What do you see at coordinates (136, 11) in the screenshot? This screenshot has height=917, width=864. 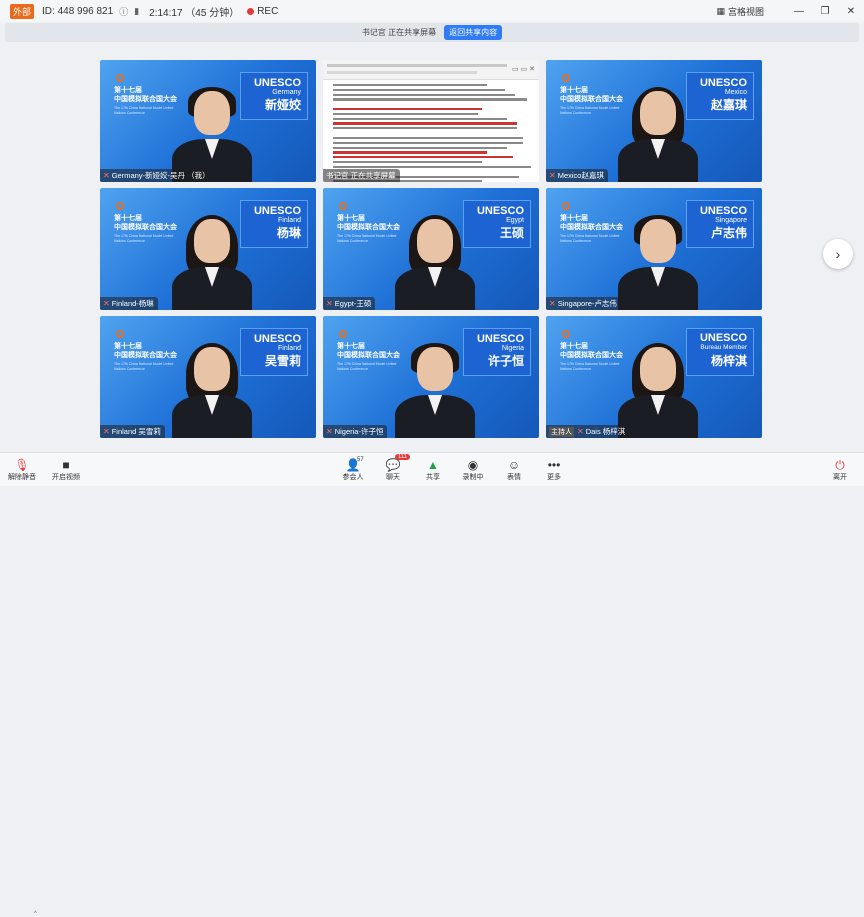 I see `signal-icon: ▮` at bounding box center [136, 11].